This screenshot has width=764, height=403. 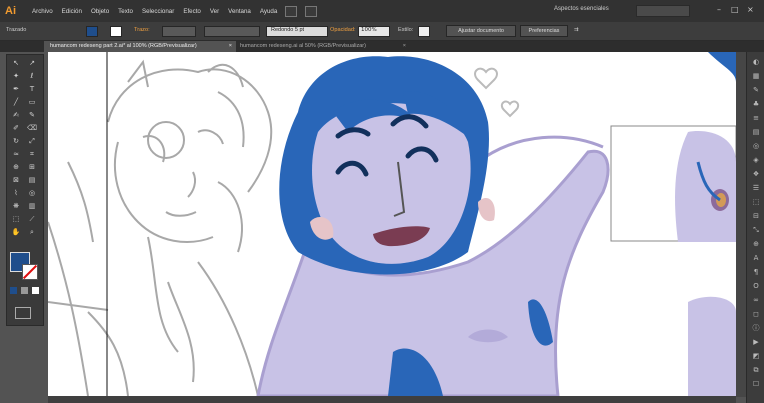 I want to click on character-panel-icon: A, so click(x=756, y=258).